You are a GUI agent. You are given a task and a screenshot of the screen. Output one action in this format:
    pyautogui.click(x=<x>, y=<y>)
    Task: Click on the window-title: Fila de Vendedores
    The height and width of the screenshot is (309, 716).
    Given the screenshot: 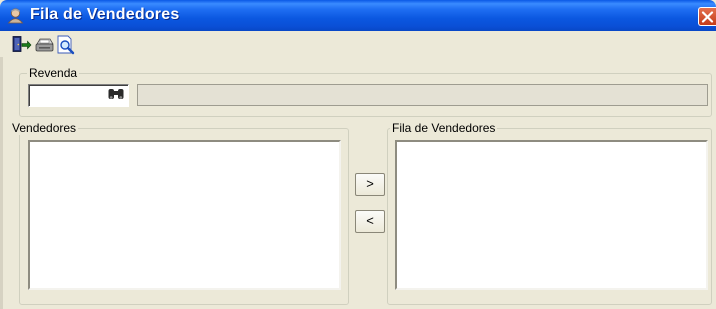 What is the action you would take?
    pyautogui.click(x=105, y=14)
    